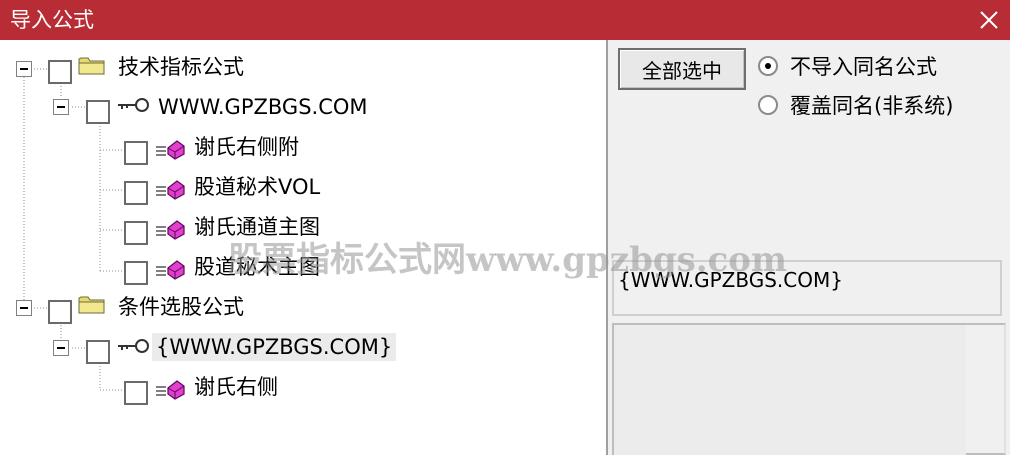 This screenshot has width=1010, height=455. What do you see at coordinates (872, 106) in the screenshot?
I see `radio-label: 覆盖同名(非系统)` at bounding box center [872, 106].